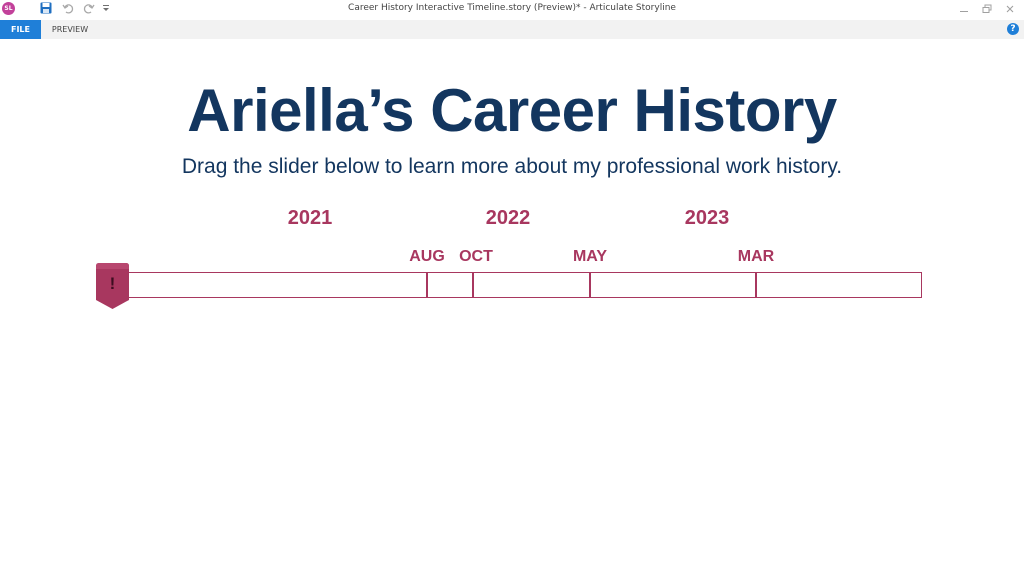  What do you see at coordinates (987, 9) in the screenshot?
I see `restore-icon` at bounding box center [987, 9].